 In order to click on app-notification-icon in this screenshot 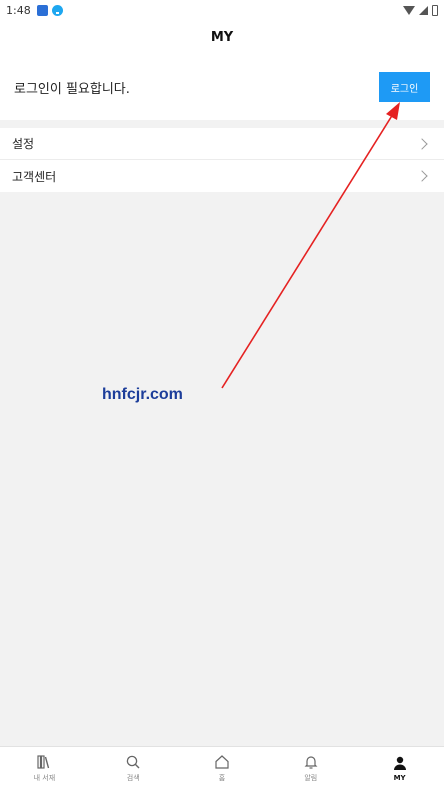, I will do `click(42, 10)`.